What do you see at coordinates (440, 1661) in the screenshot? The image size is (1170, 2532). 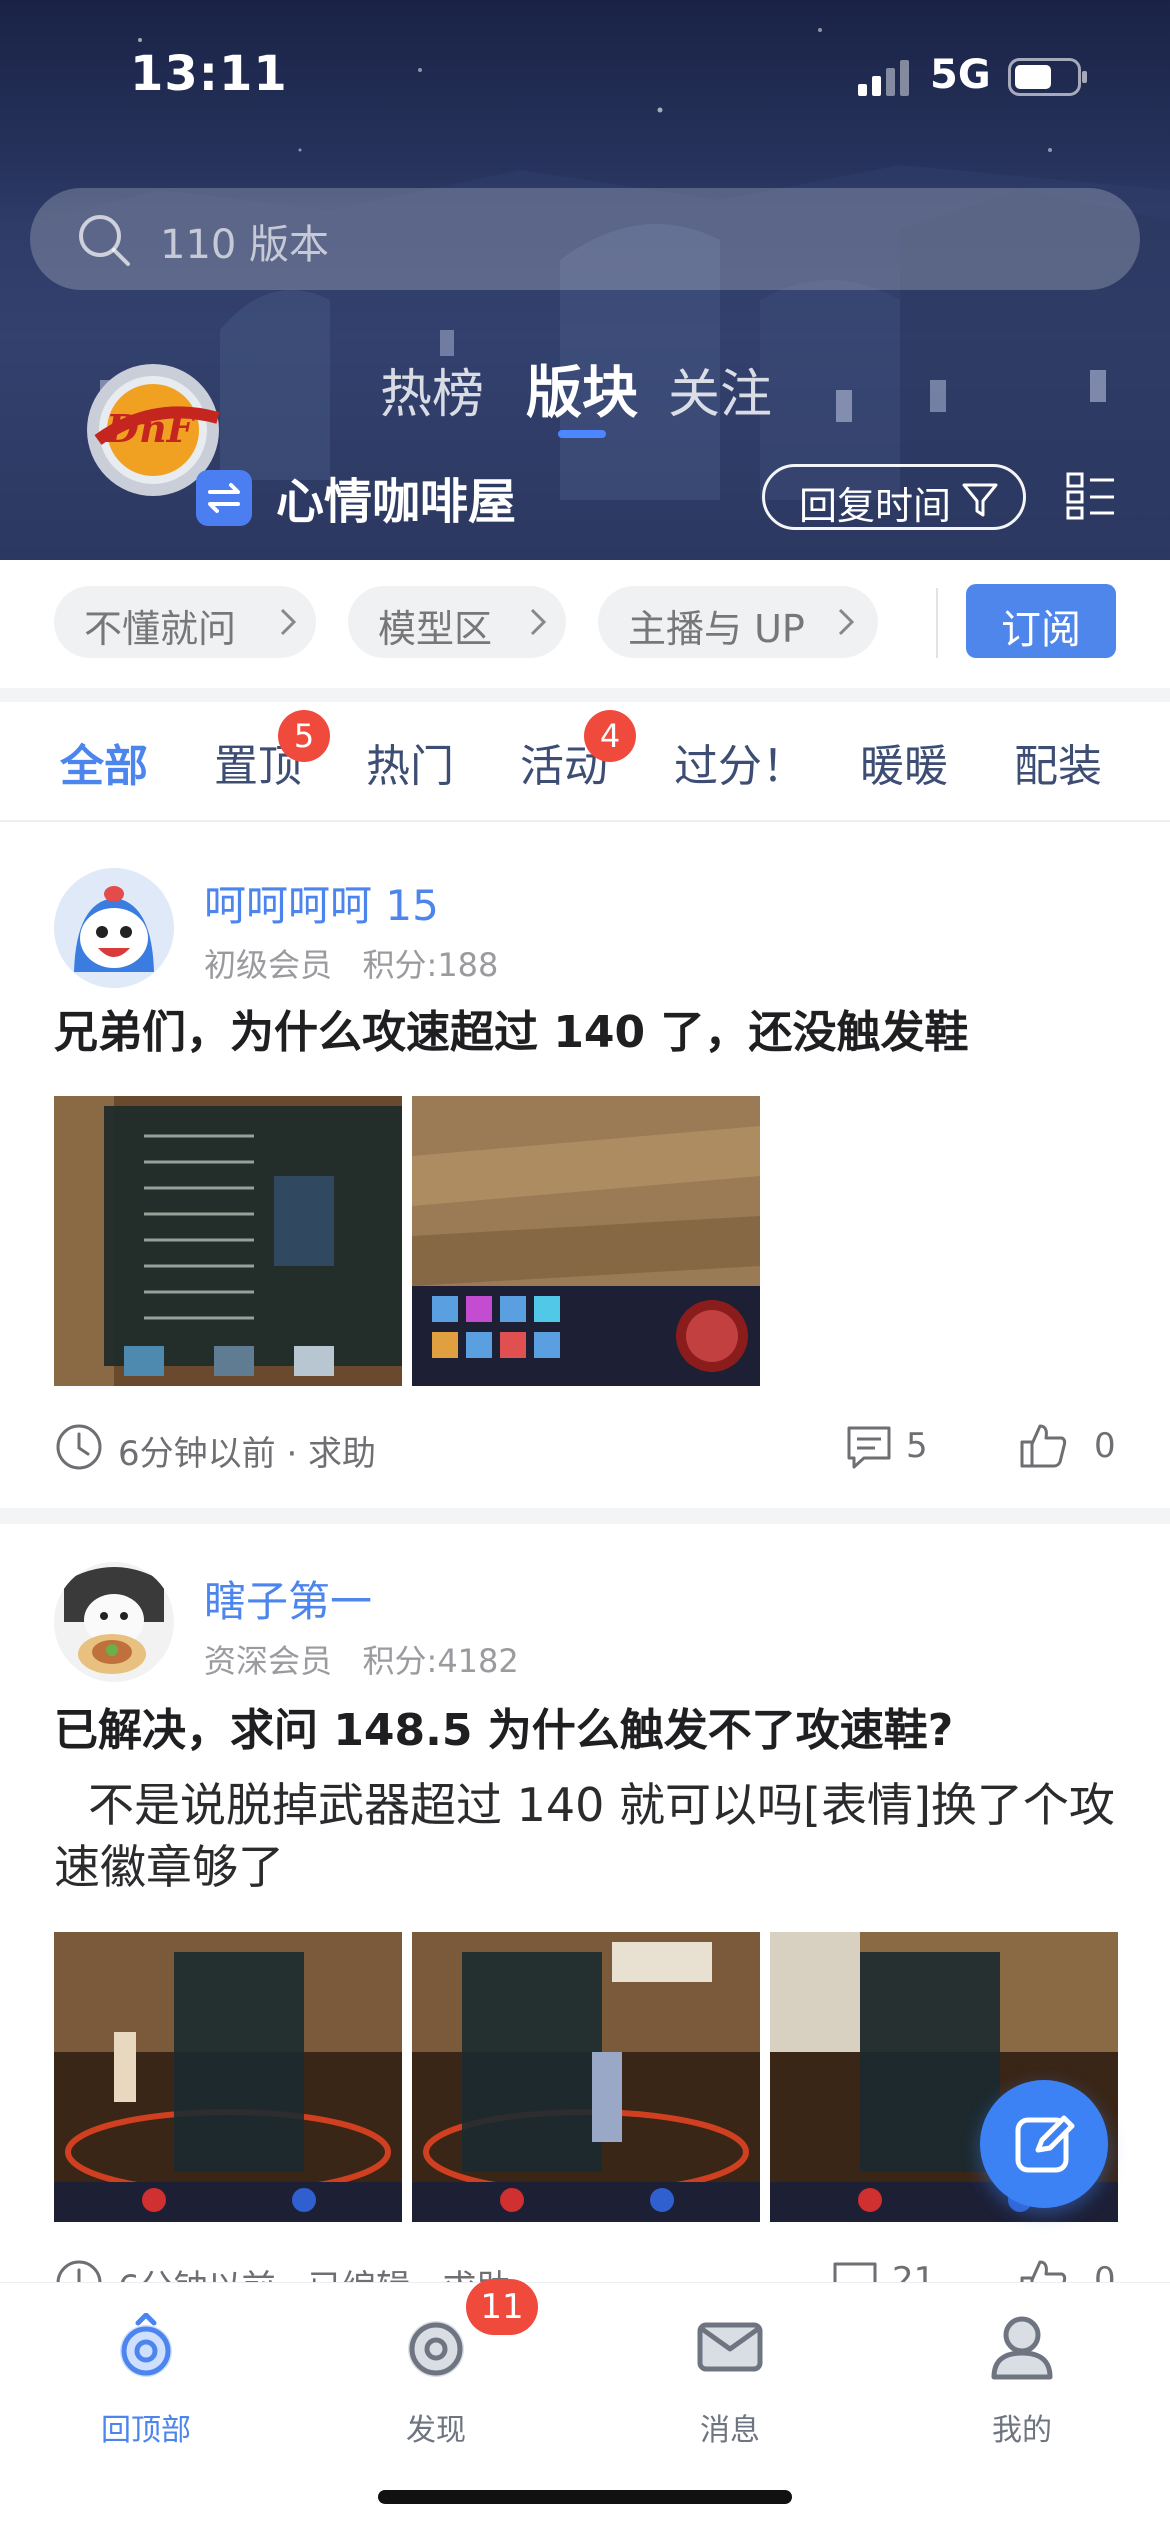 I see `user-points: 积分:4182` at bounding box center [440, 1661].